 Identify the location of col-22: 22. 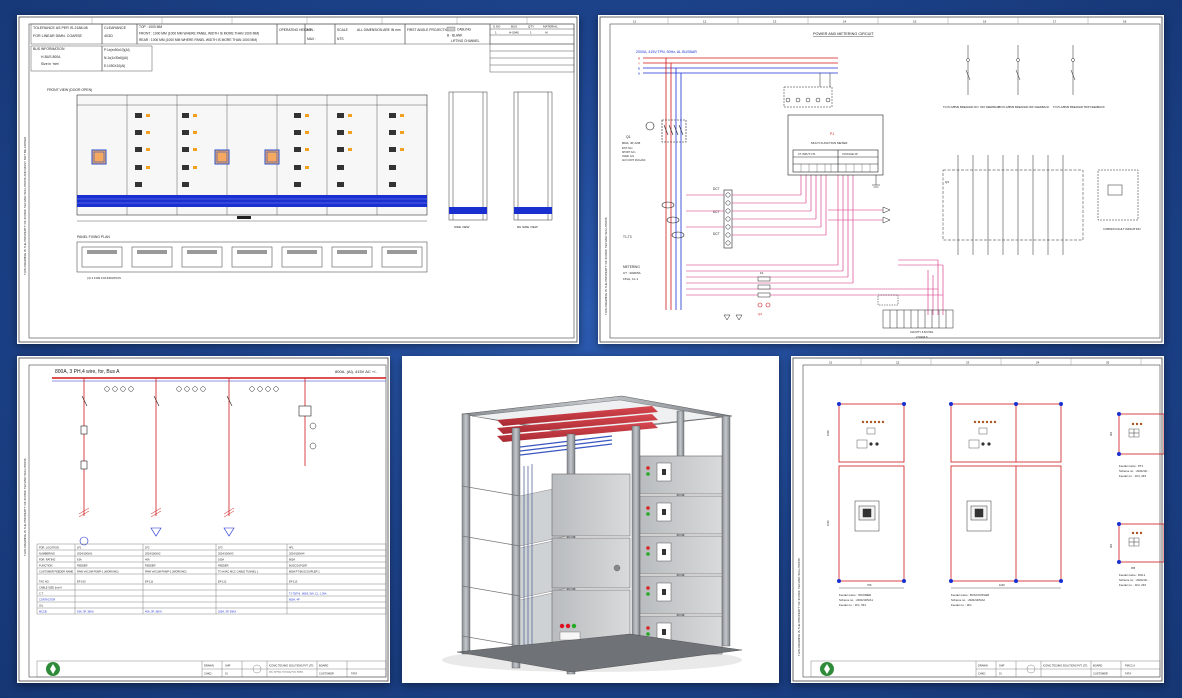
(898, 363).